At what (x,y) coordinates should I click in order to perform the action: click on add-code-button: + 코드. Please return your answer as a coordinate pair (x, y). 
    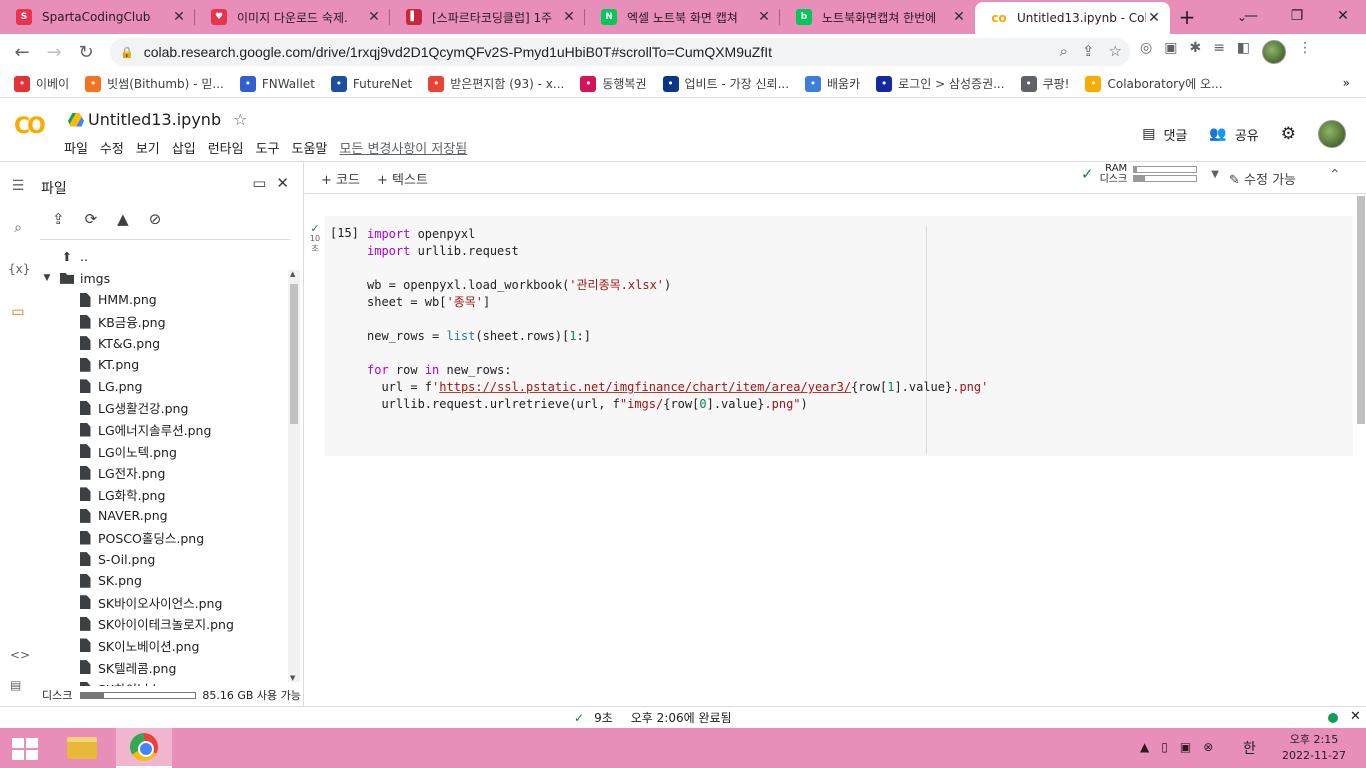
    Looking at the image, I should click on (340, 178).